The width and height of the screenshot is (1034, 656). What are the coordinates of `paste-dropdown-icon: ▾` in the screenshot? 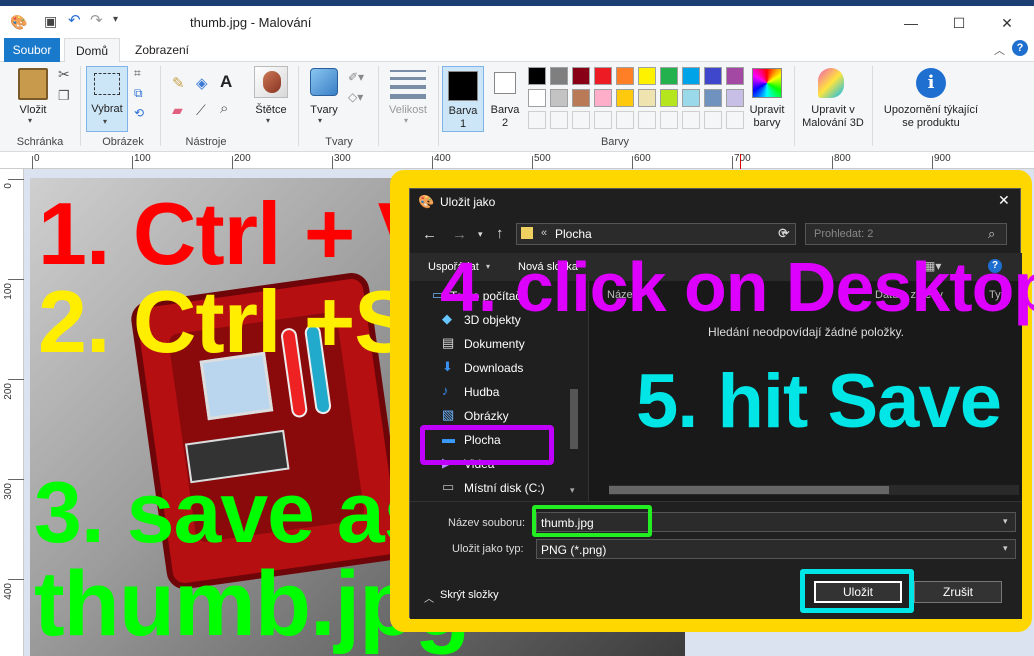 It's located at (30, 120).